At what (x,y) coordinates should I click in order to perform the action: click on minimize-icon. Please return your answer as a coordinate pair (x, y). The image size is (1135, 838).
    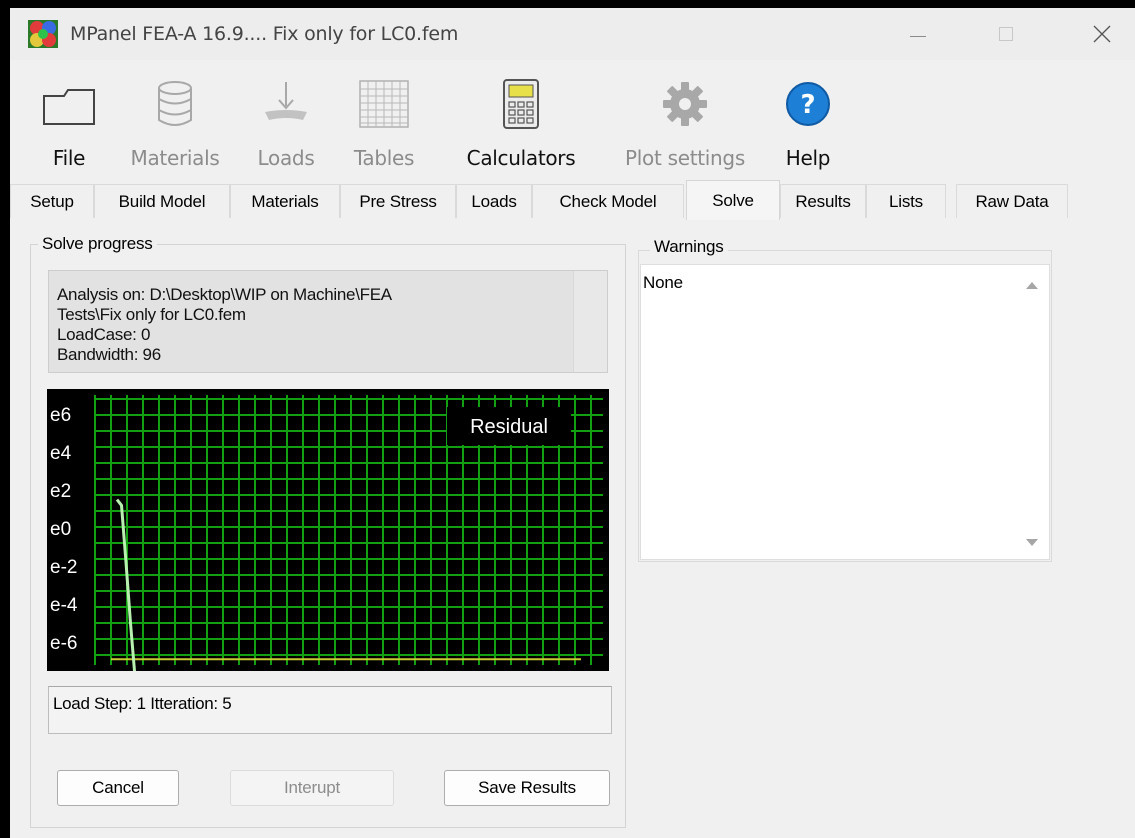
    Looking at the image, I should click on (918, 36).